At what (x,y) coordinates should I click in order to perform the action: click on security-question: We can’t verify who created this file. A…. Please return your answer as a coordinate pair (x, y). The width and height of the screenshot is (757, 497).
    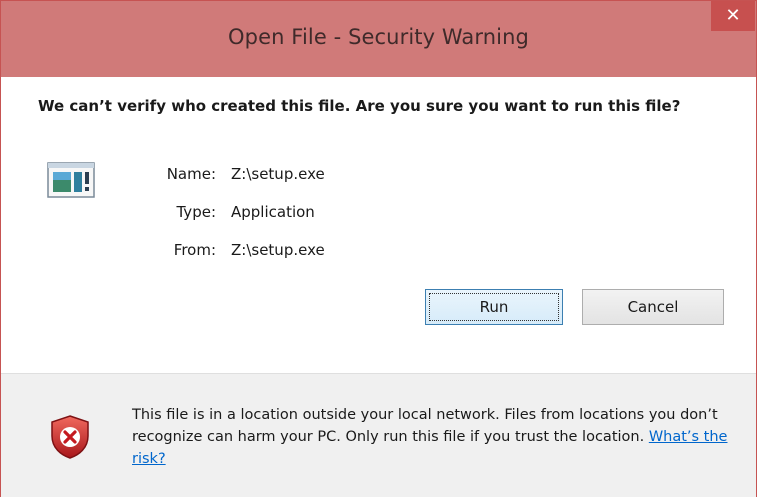
    Looking at the image, I should click on (359, 106).